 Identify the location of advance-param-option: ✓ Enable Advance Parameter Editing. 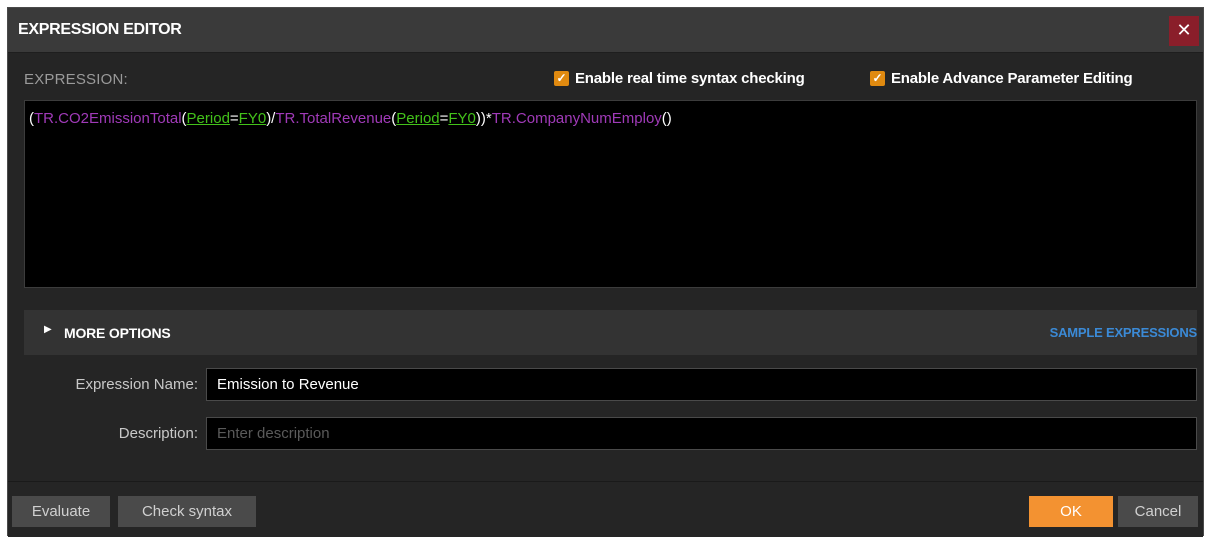
(1001, 78).